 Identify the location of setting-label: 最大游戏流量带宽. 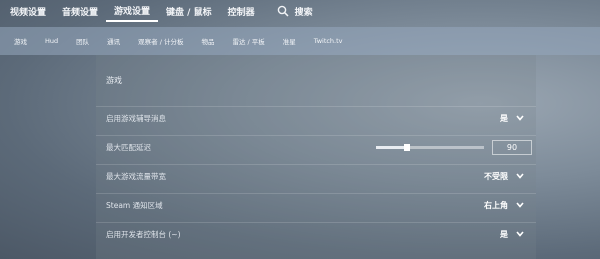
(136, 176).